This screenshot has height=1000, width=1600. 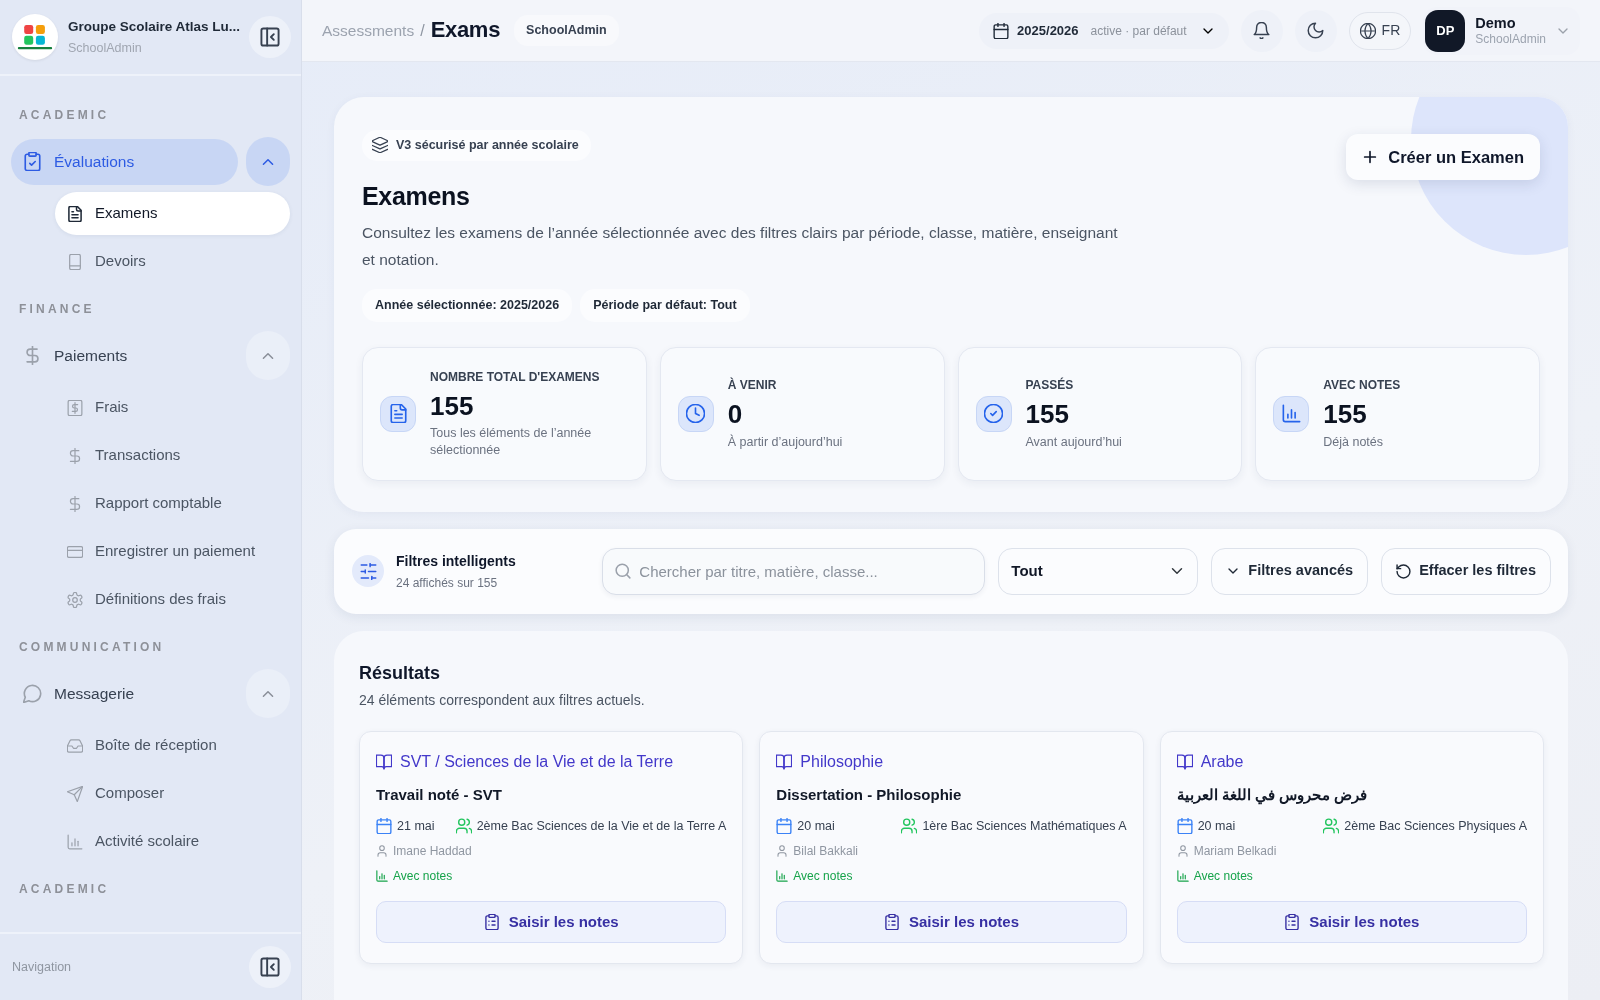 I want to click on clear-filters-button: Effacer les filtres, so click(x=1466, y=571).